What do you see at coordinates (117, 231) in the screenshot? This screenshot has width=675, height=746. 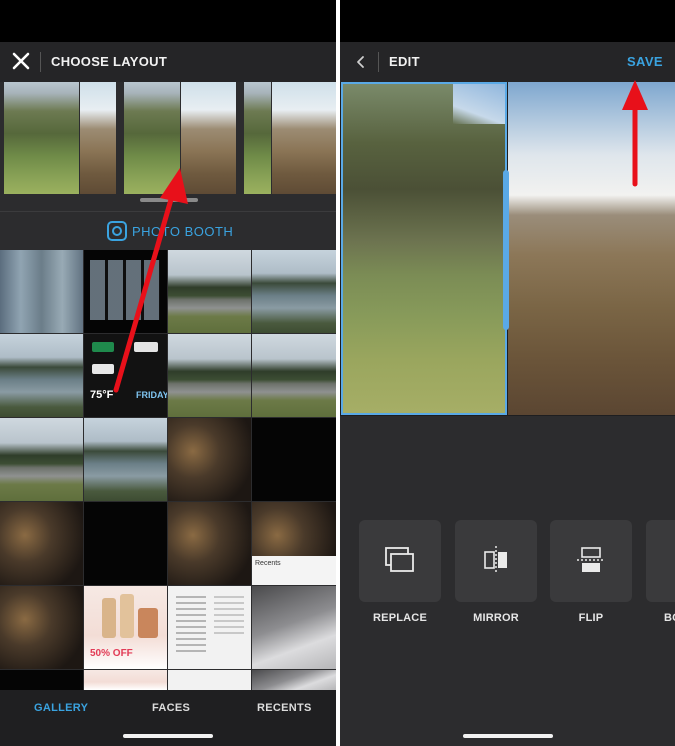 I see `photo-booth-icon` at bounding box center [117, 231].